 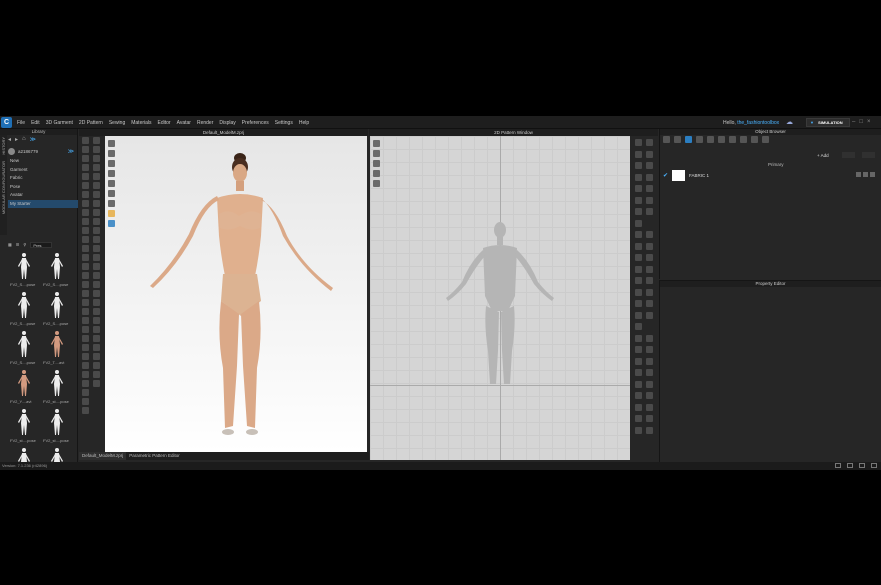 I want to click on avatar-display-icon, so click(x=111, y=153).